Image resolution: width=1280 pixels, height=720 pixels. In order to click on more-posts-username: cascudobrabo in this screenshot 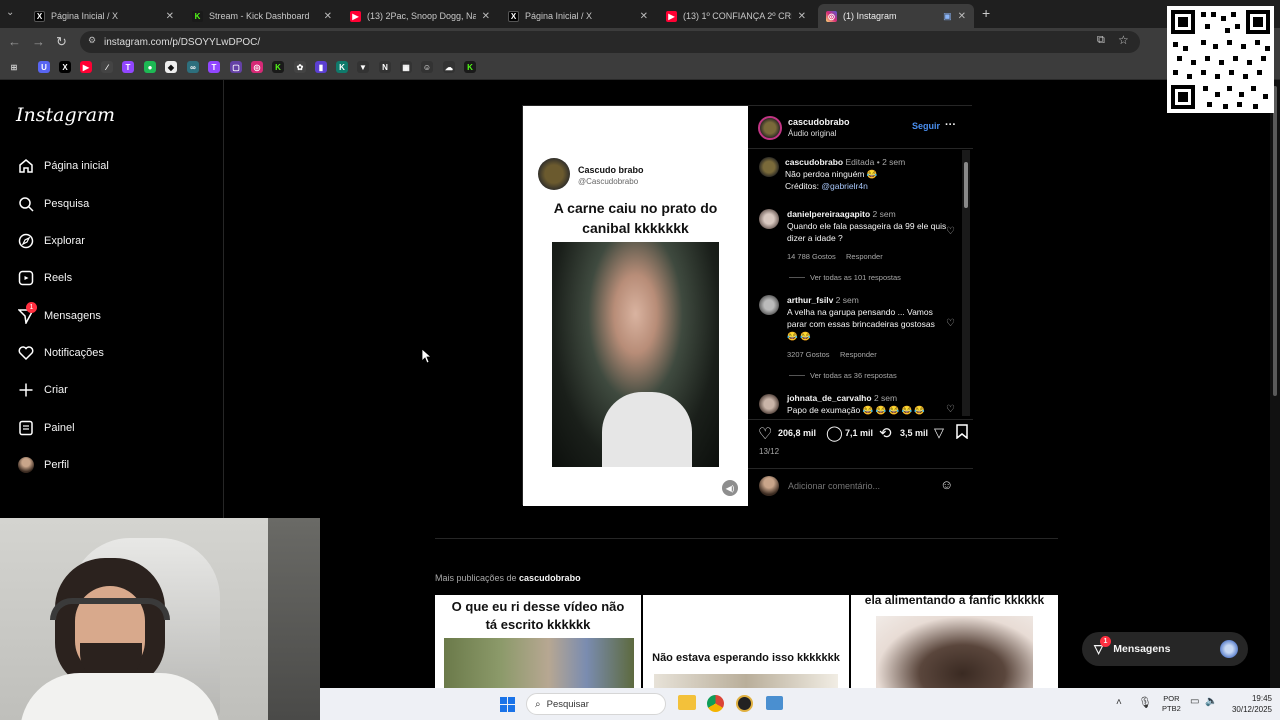, I will do `click(550, 578)`.